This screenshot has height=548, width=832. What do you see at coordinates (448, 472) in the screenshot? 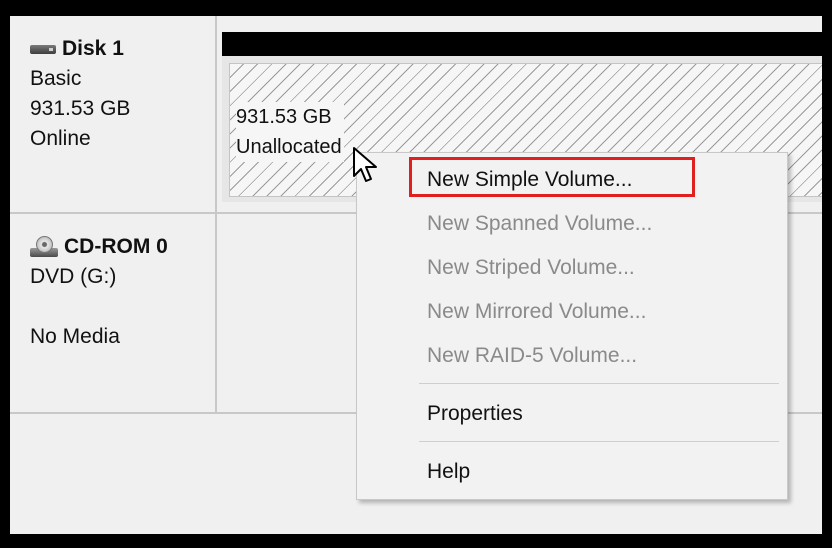
I see `menu-item-help: Help` at bounding box center [448, 472].